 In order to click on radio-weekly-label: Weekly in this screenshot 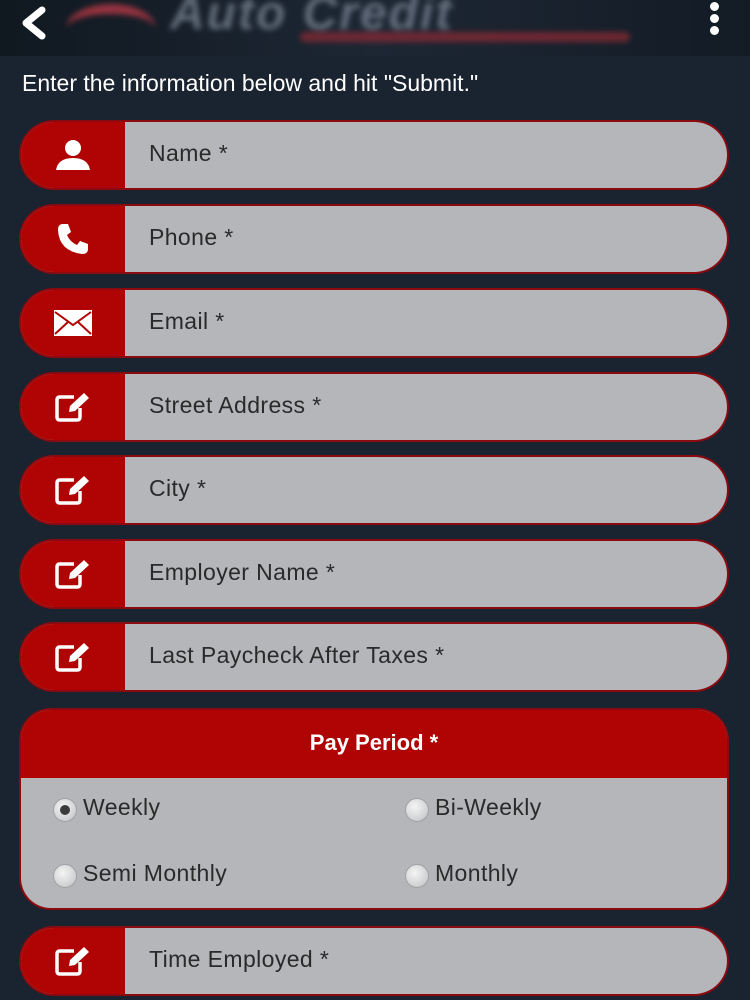, I will do `click(122, 806)`.